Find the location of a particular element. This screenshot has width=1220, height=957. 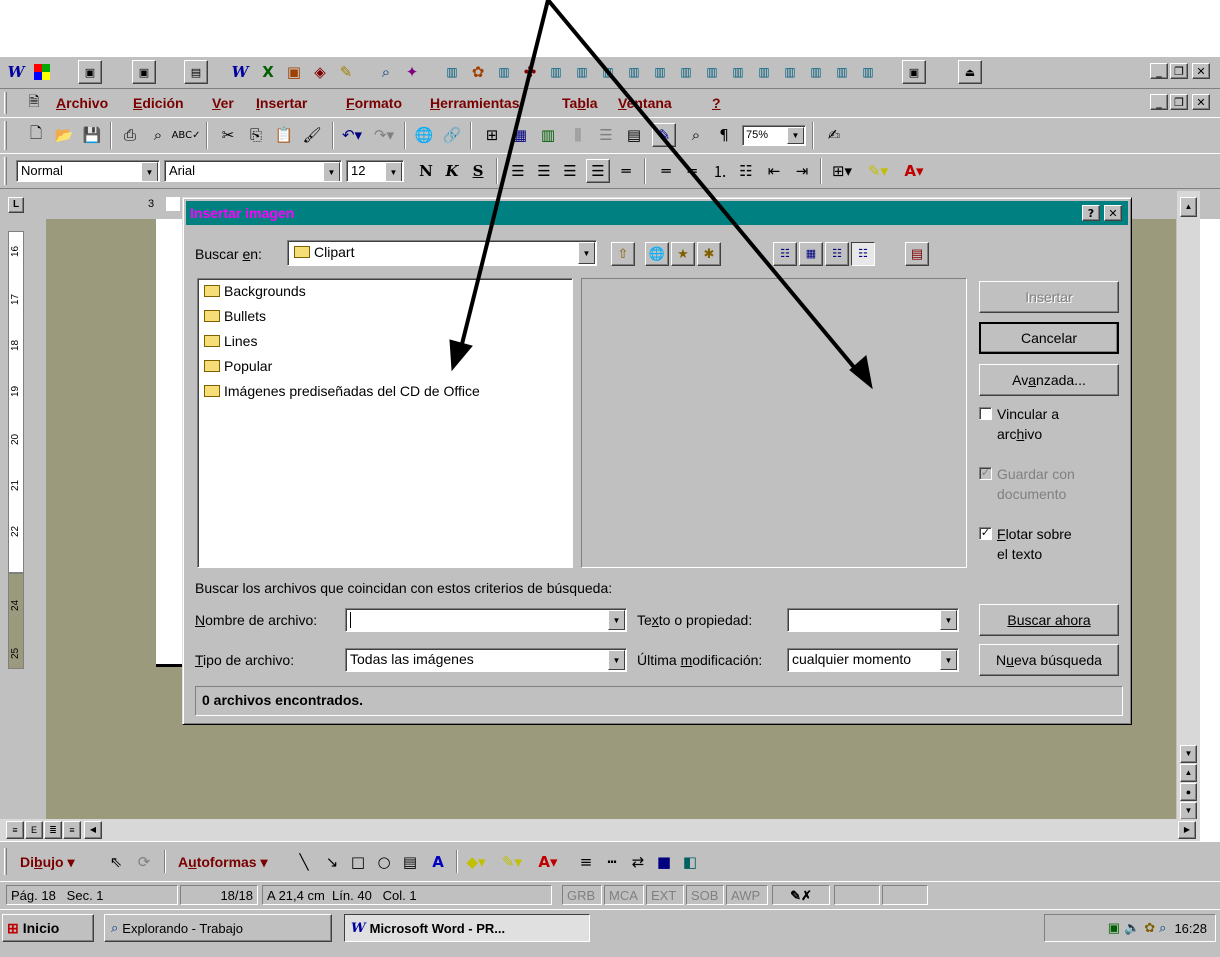

arrow-head-preview is located at coordinates (861, 372).